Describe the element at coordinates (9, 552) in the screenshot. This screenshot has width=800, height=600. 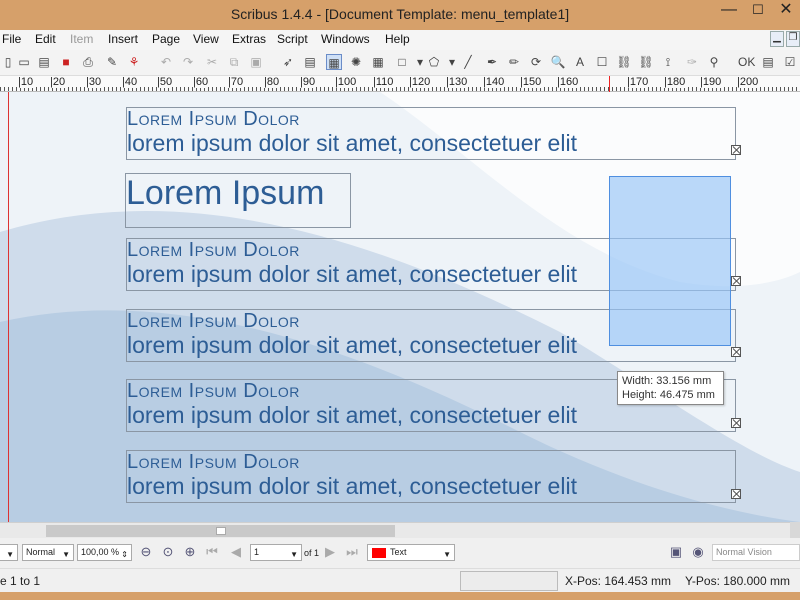
I see `unit-select: ▼` at that location.